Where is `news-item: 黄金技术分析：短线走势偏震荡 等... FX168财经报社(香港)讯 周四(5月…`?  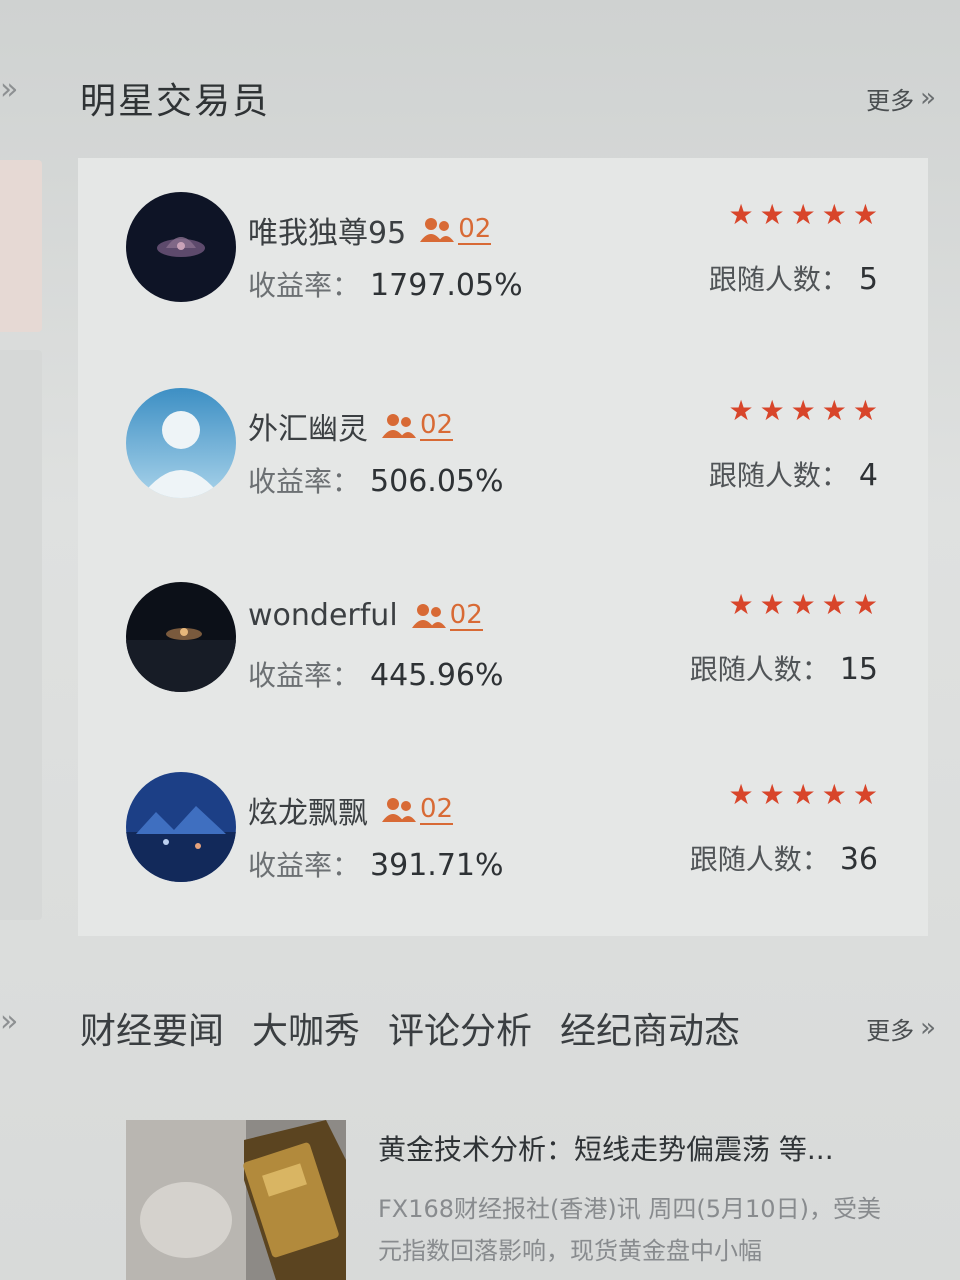
news-item: 黄金技术分析：短线走势偏震荡 等... FX168财经报社(香港)讯 周四(5月… is located at coordinates (526, 1200).